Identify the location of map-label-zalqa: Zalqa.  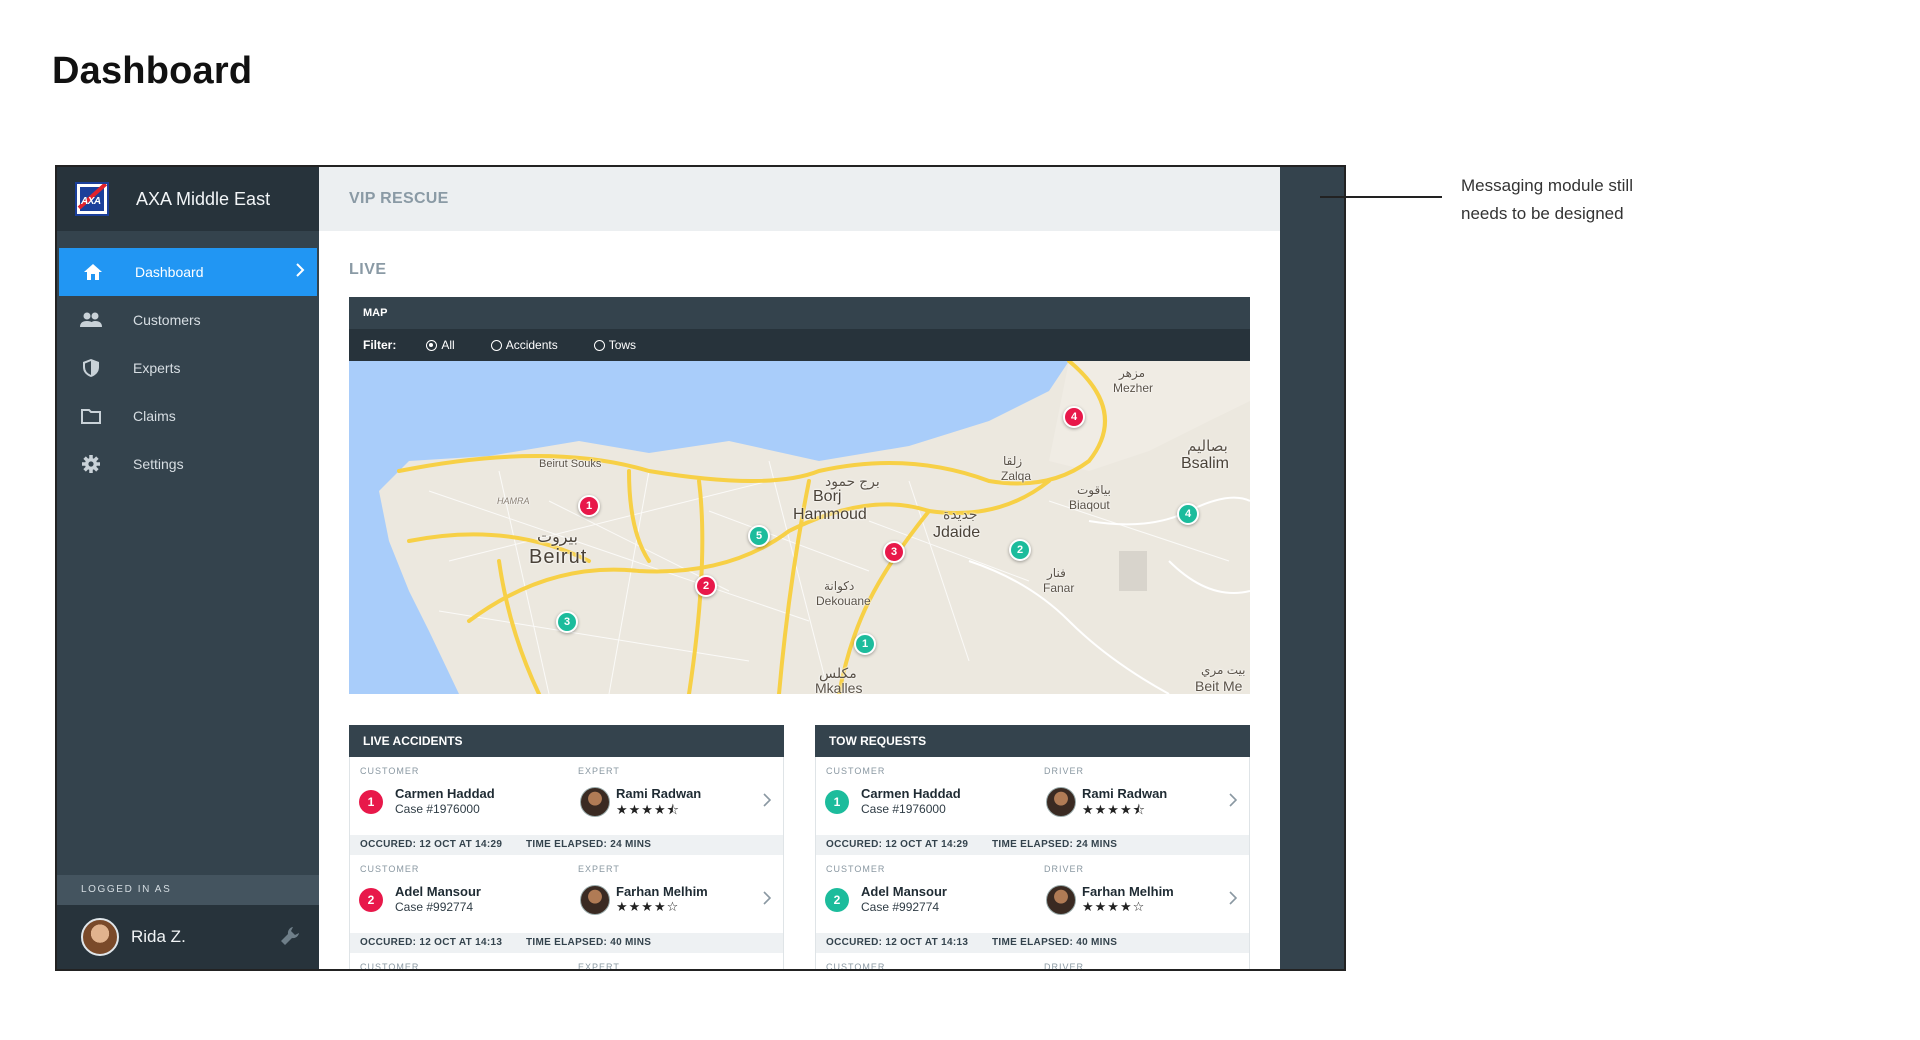
(1016, 476).